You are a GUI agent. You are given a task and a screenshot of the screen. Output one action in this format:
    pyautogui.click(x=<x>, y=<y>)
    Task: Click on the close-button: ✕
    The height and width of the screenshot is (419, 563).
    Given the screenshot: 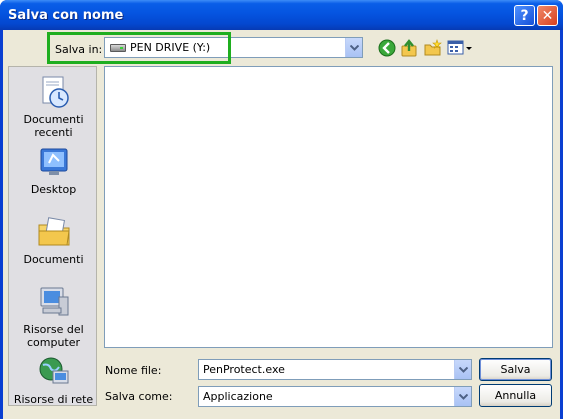 What is the action you would take?
    pyautogui.click(x=547, y=15)
    